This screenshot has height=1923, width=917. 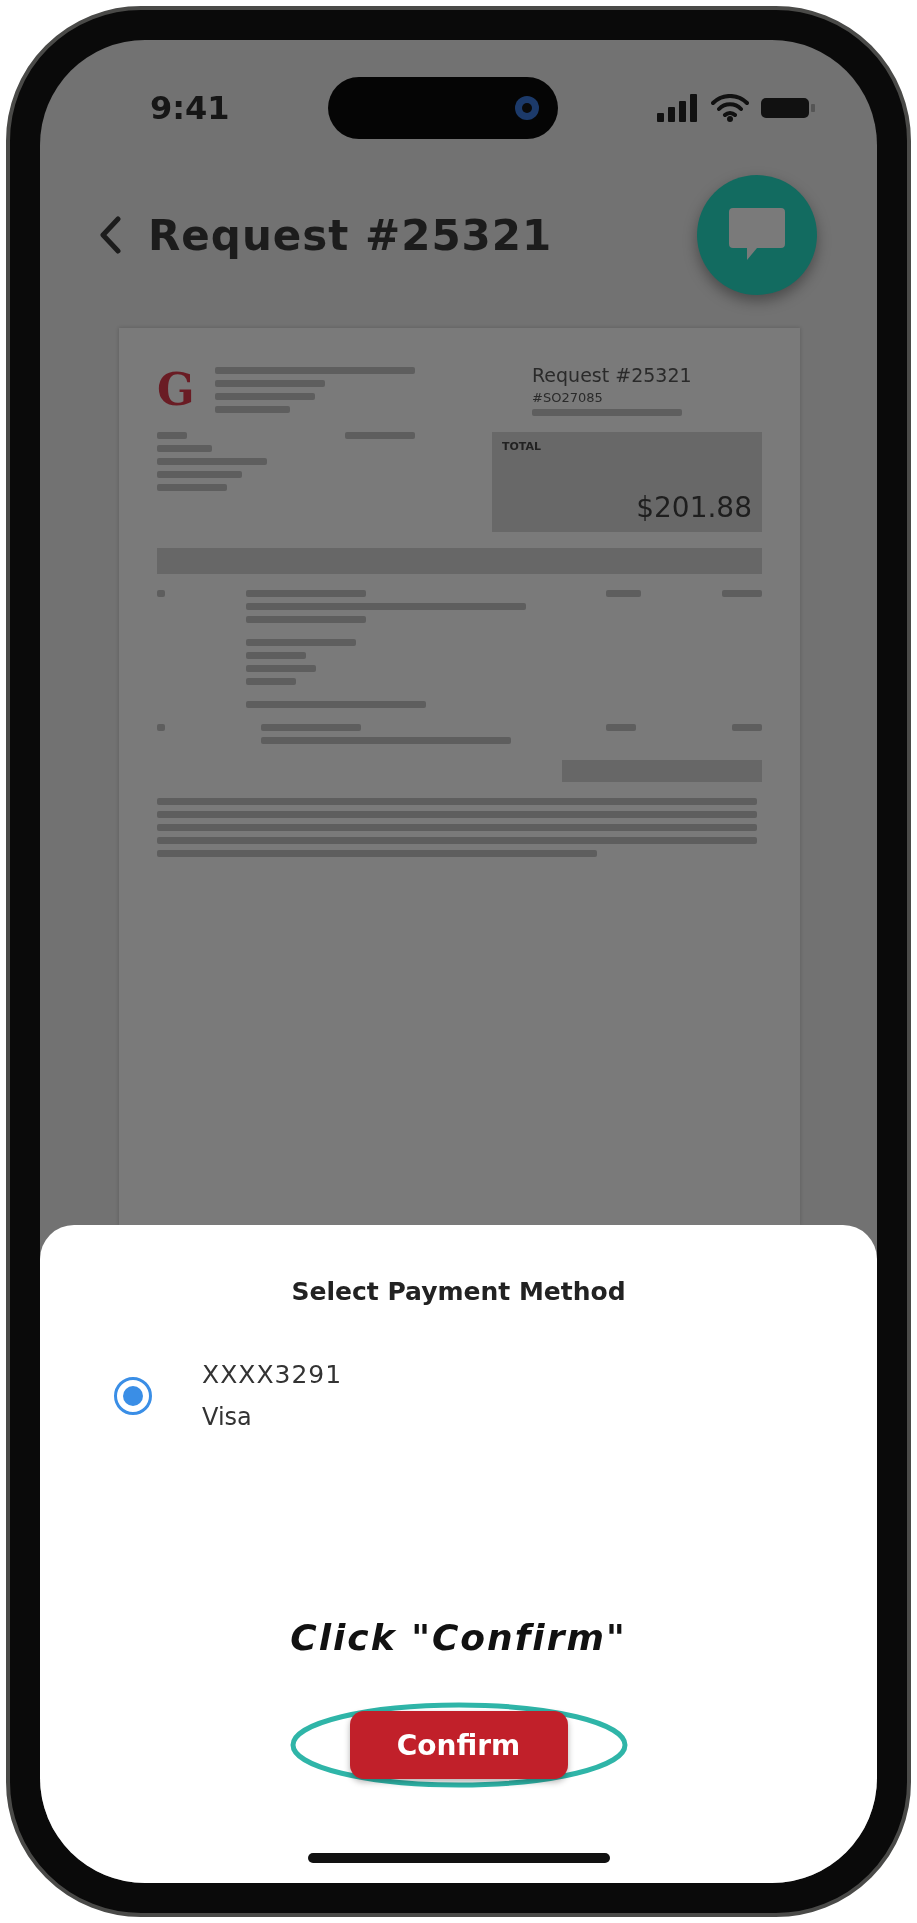 What do you see at coordinates (176, 389) in the screenshot?
I see `company-logo: G` at bounding box center [176, 389].